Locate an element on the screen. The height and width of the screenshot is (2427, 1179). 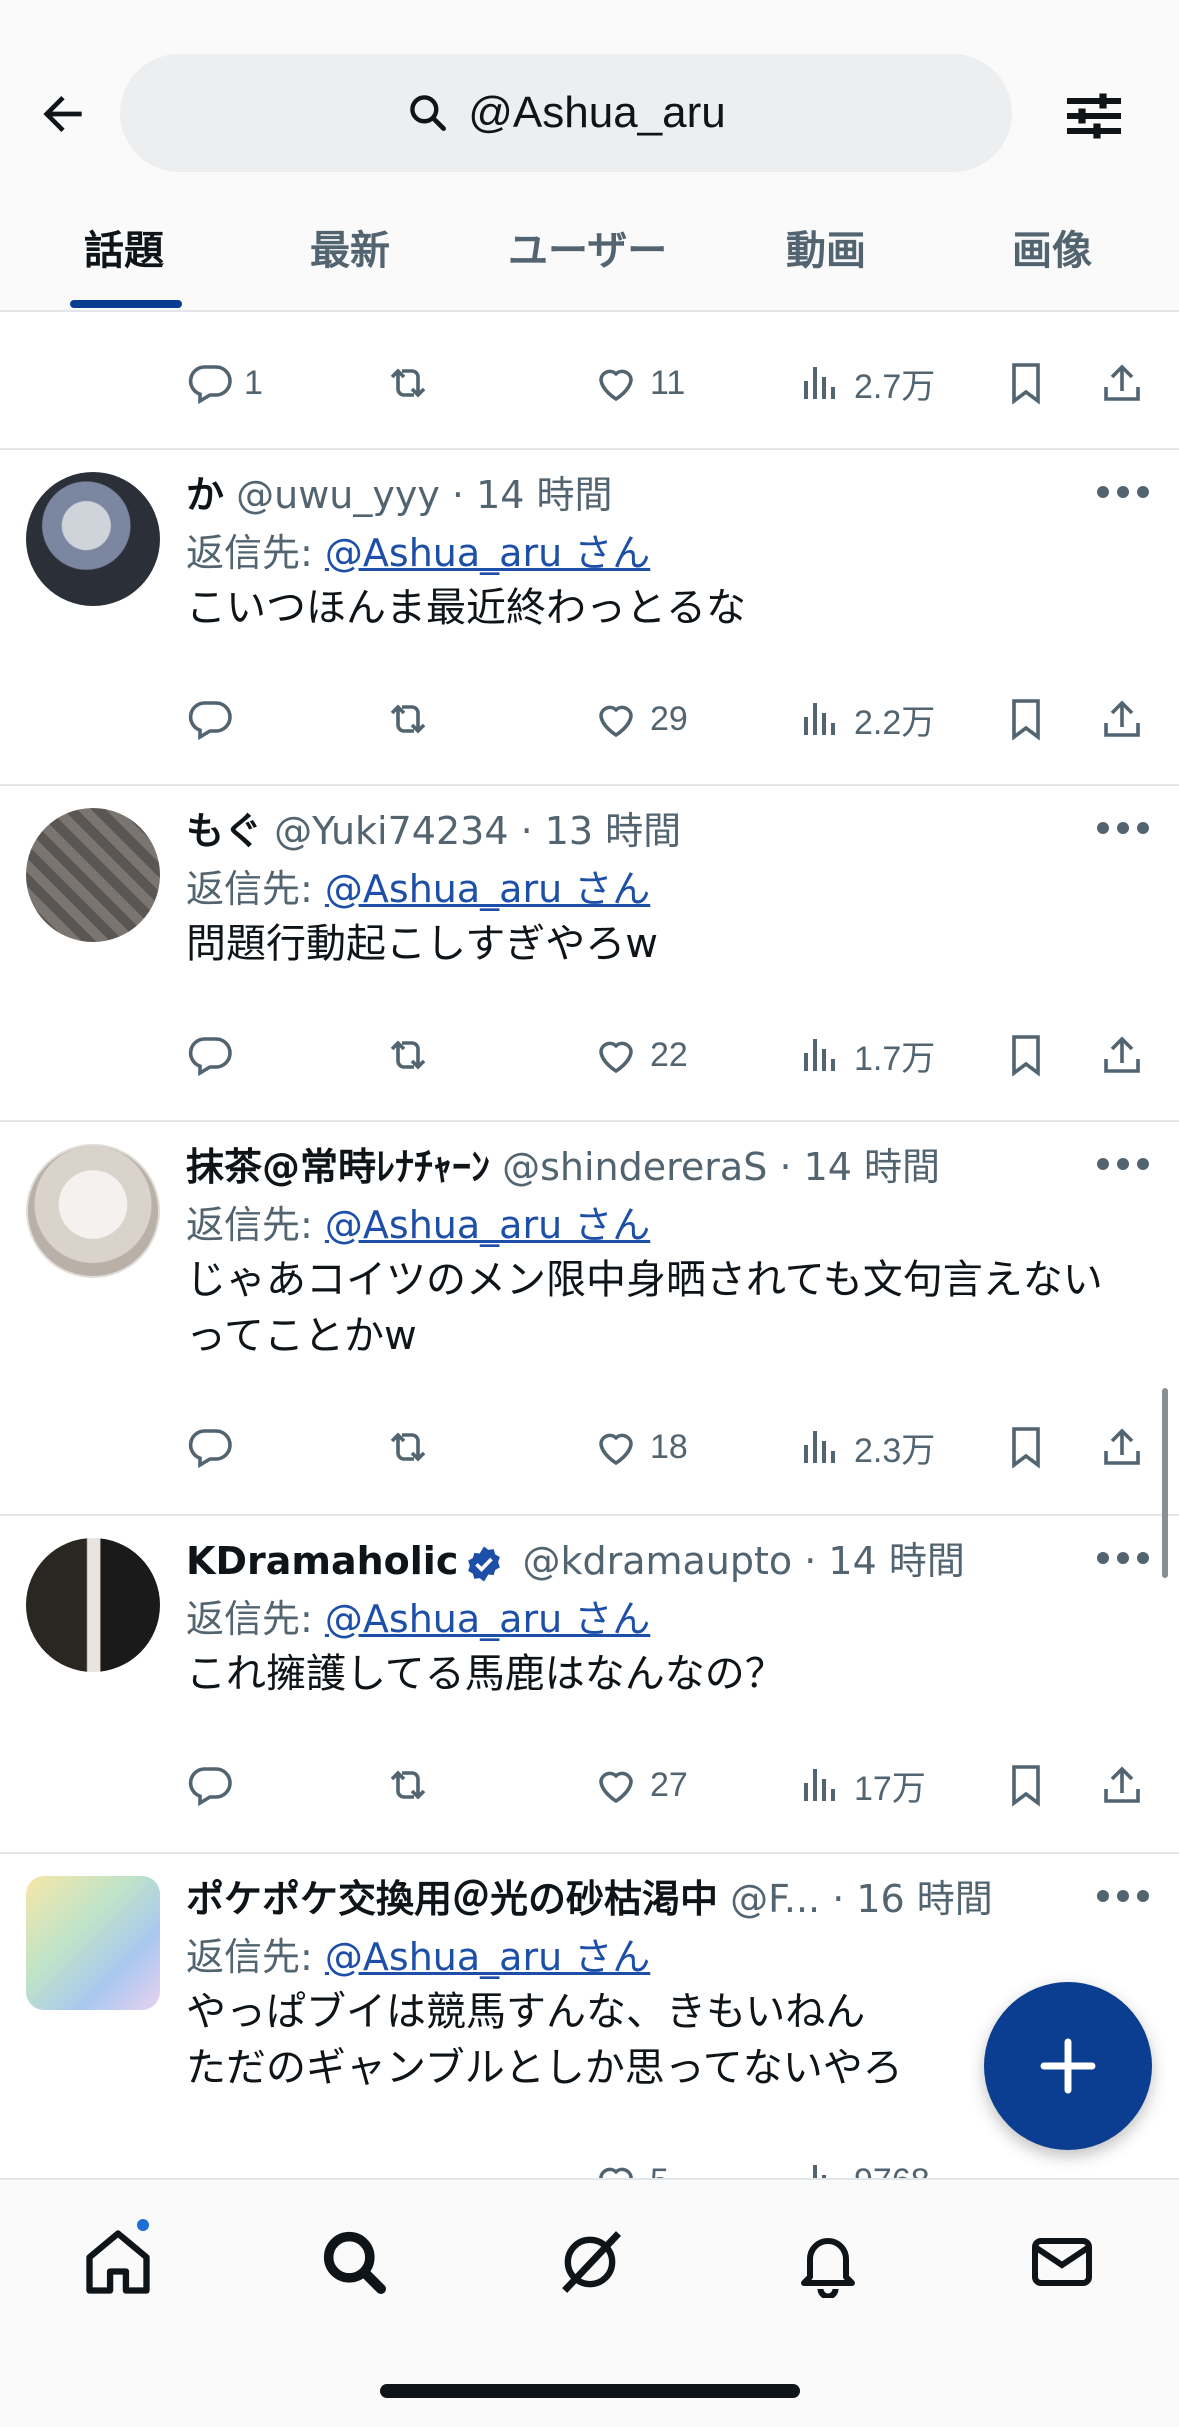
nav-notifications is located at coordinates (828, 2262).